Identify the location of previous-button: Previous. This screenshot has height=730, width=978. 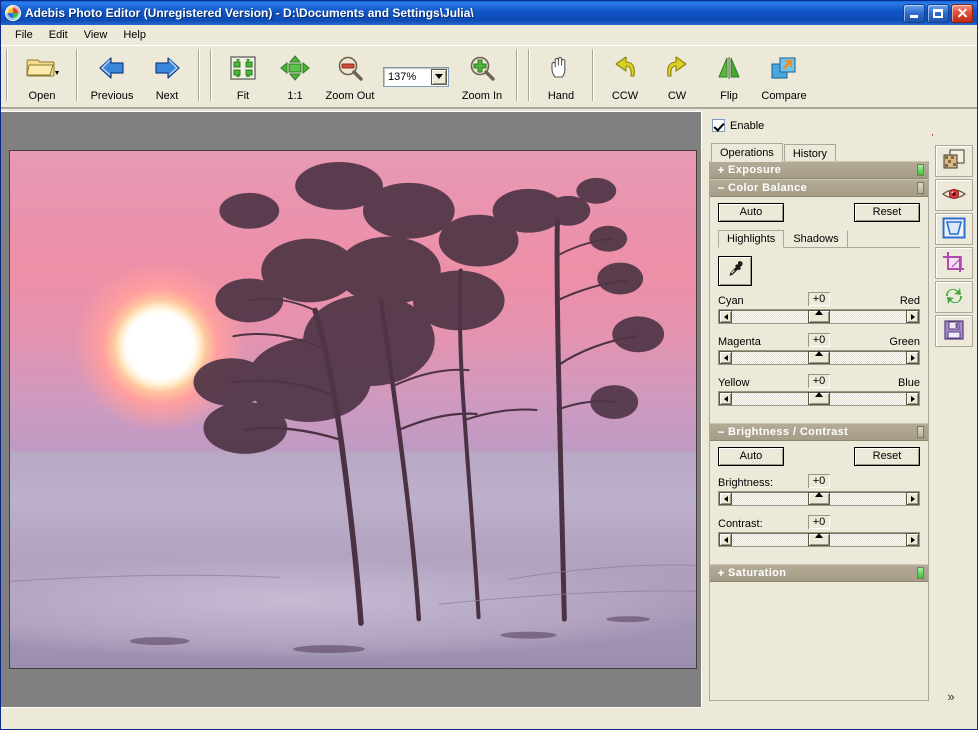
(112, 77).